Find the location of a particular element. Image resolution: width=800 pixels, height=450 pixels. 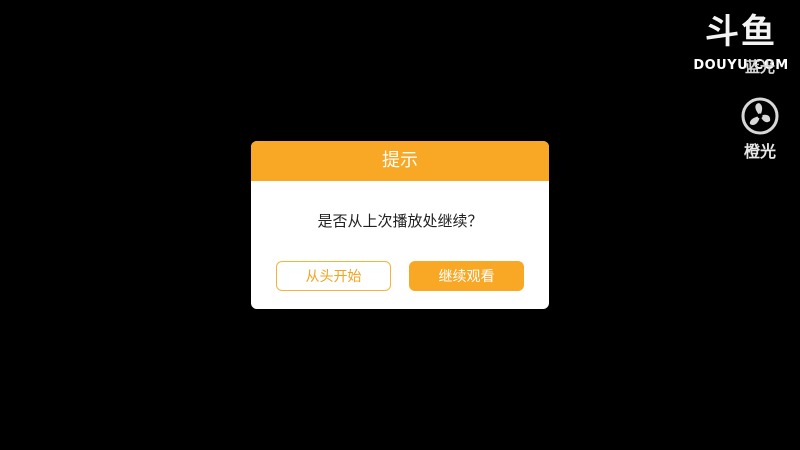

light-button: 橙光 is located at coordinates (760, 128).